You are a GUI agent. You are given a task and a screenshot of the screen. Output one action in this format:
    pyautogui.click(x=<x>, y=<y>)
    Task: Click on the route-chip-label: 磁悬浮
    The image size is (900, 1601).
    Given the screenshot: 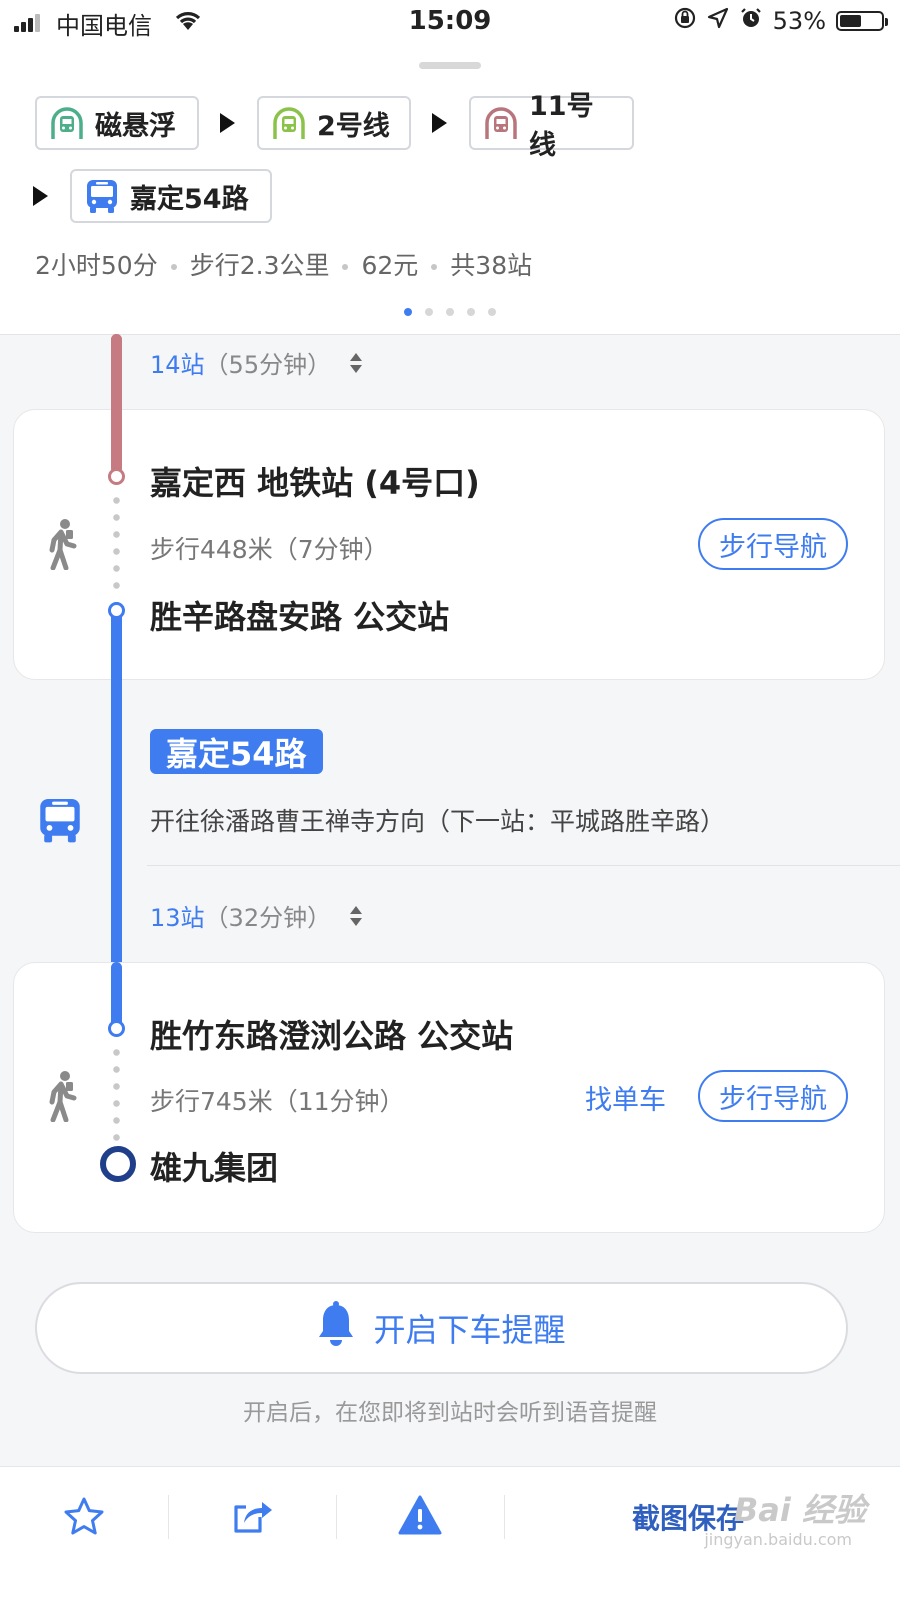 What is the action you would take?
    pyautogui.click(x=135, y=126)
    